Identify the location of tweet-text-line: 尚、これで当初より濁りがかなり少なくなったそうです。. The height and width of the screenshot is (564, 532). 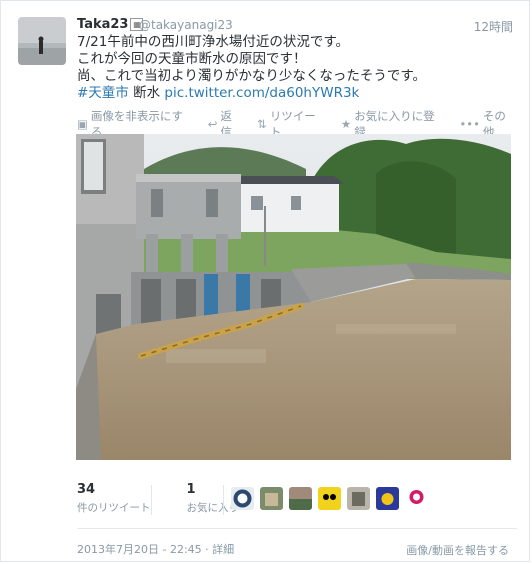
(251, 76).